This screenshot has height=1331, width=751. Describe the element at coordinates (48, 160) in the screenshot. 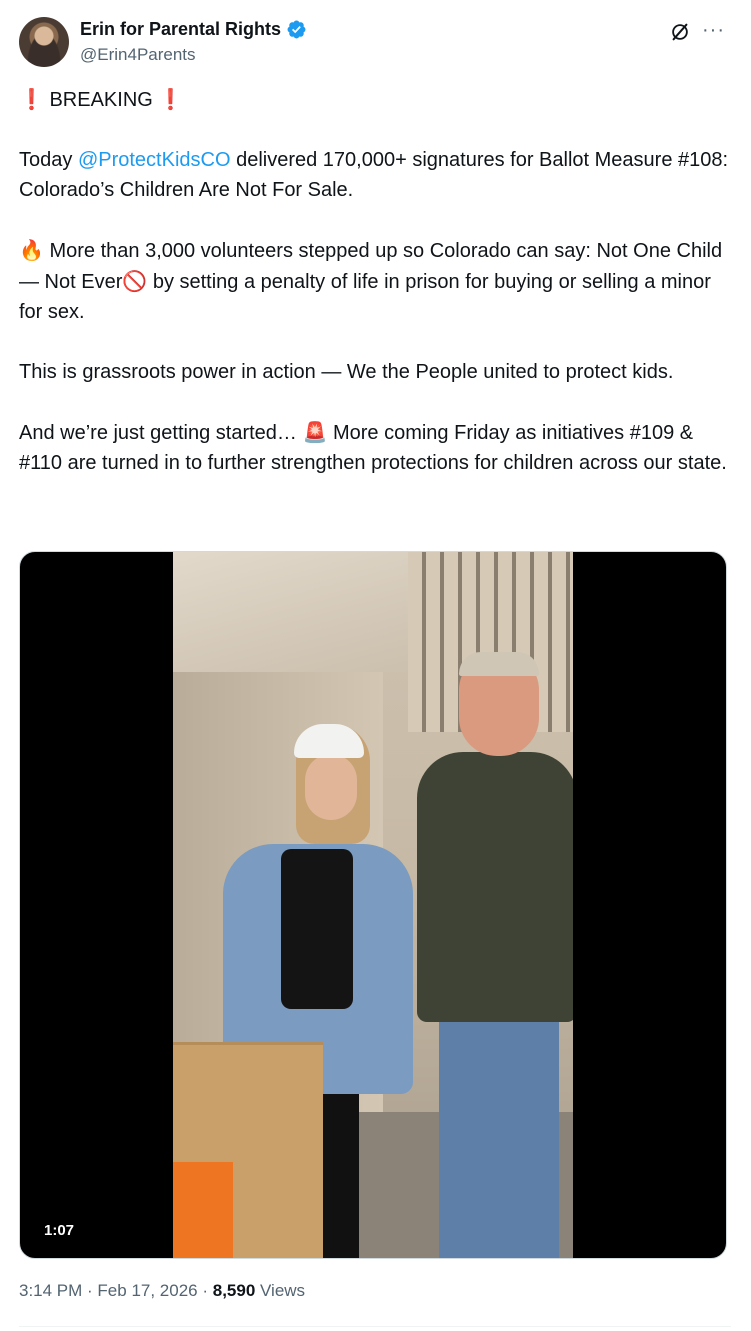

I see `text-segment: Today` at that location.